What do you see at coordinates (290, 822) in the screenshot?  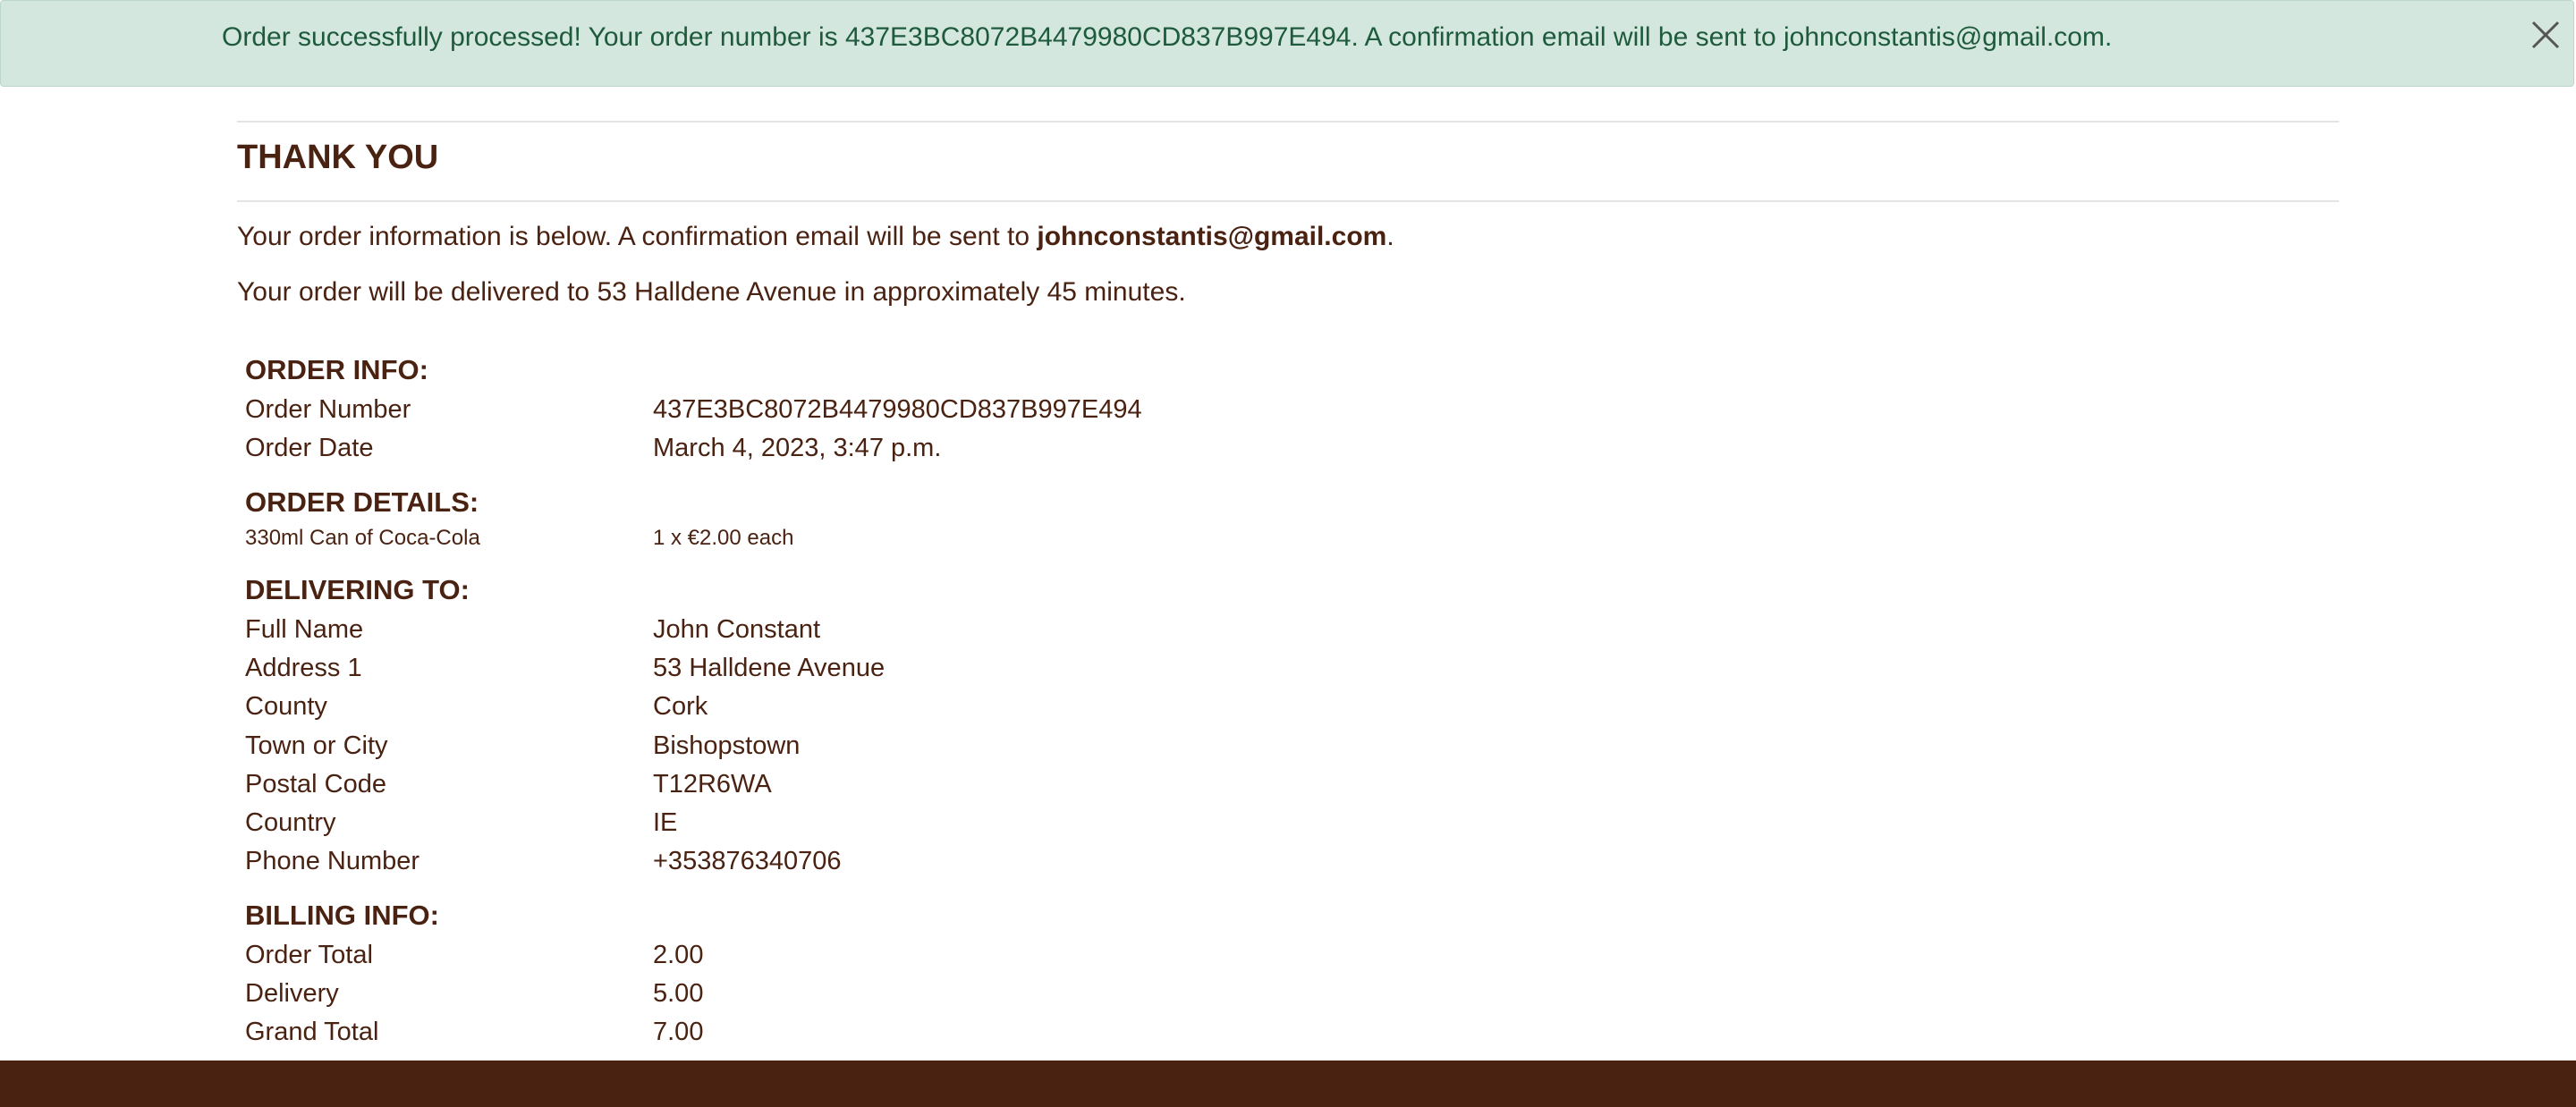 I see `country-label: Country` at bounding box center [290, 822].